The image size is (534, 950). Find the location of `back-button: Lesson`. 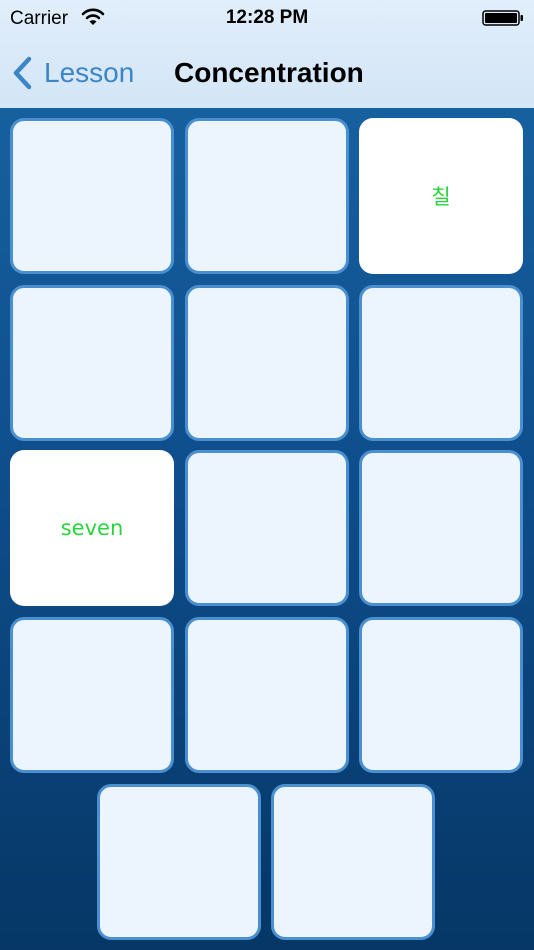

back-button: Lesson is located at coordinates (72, 73).